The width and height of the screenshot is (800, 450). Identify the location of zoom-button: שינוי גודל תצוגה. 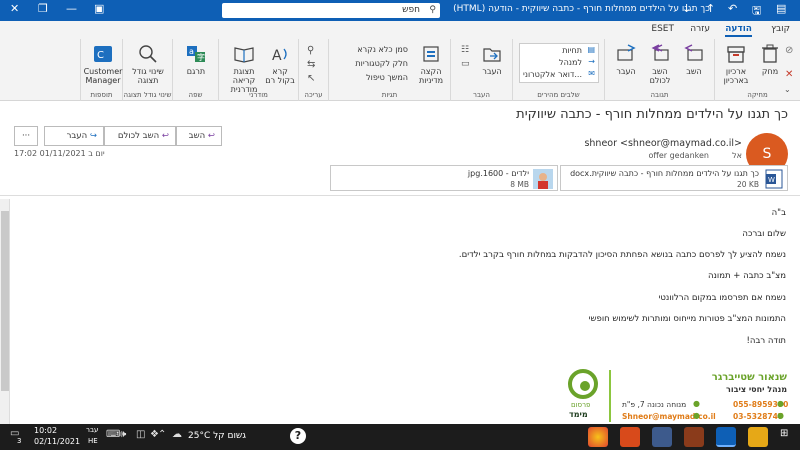
(148, 64).